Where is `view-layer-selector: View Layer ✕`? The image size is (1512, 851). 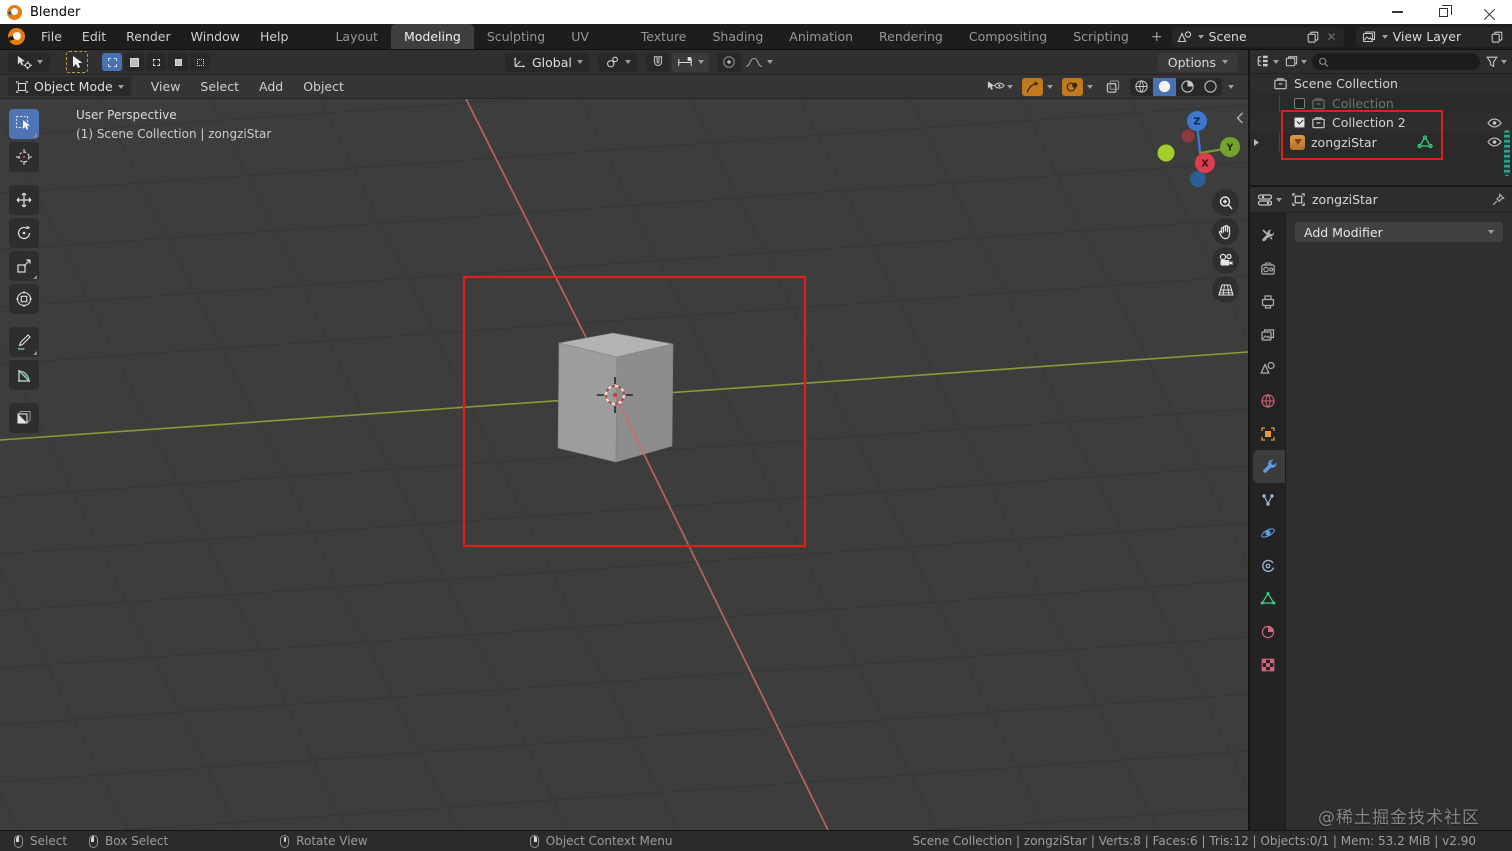
view-layer-selector: View Layer ✕ is located at coordinates (1433, 36).